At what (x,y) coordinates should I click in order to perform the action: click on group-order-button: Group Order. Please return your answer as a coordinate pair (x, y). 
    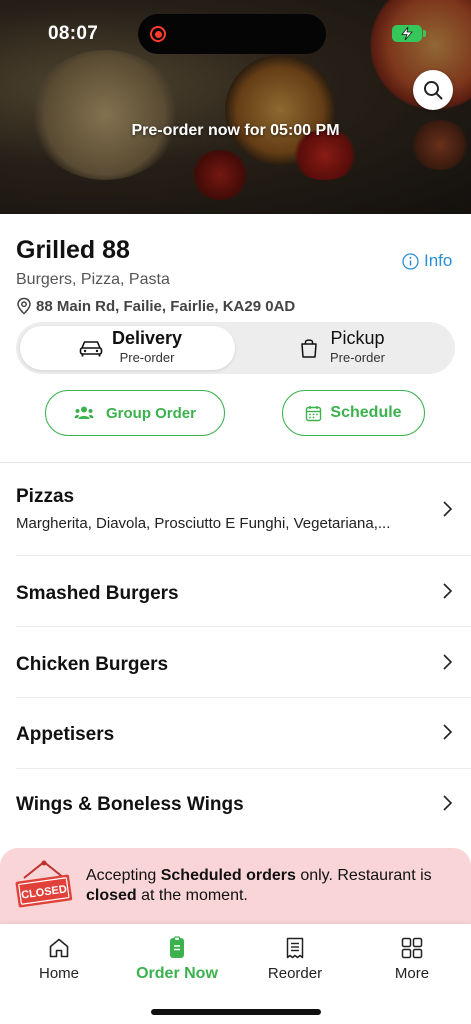
    Looking at the image, I should click on (135, 413).